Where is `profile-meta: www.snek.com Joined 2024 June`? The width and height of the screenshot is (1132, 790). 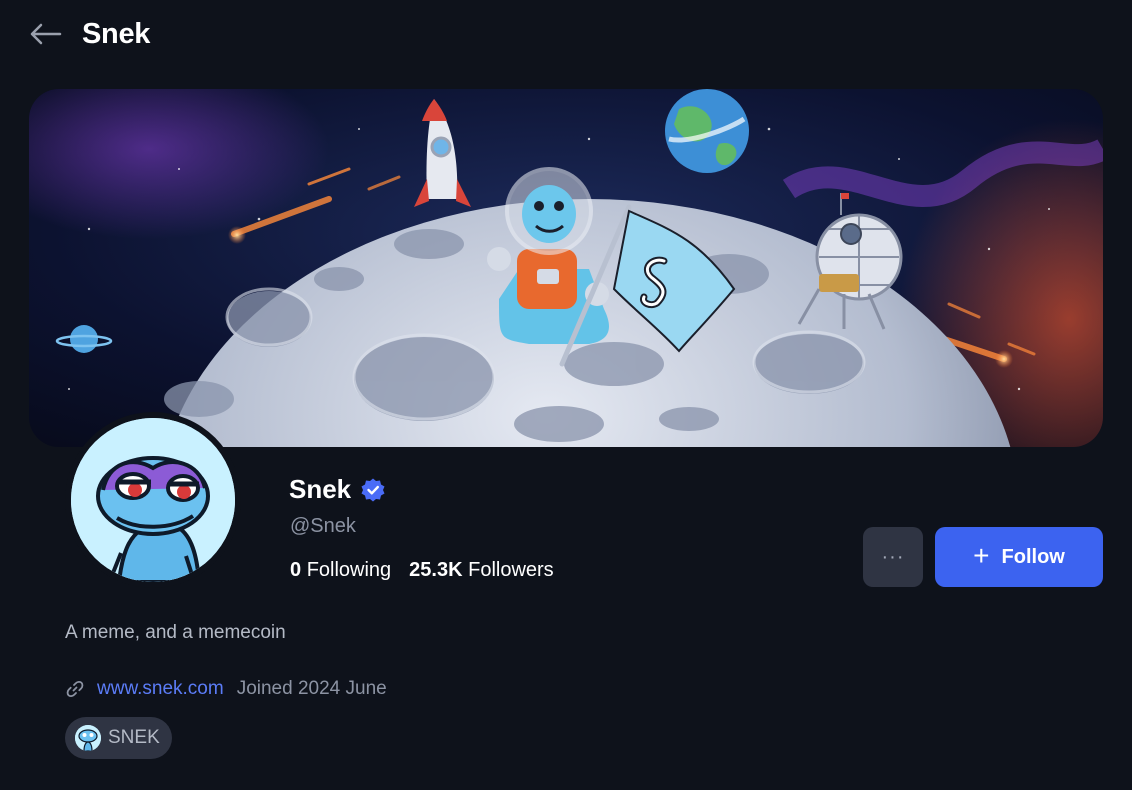
profile-meta: www.snek.com Joined 2024 June is located at coordinates (226, 689).